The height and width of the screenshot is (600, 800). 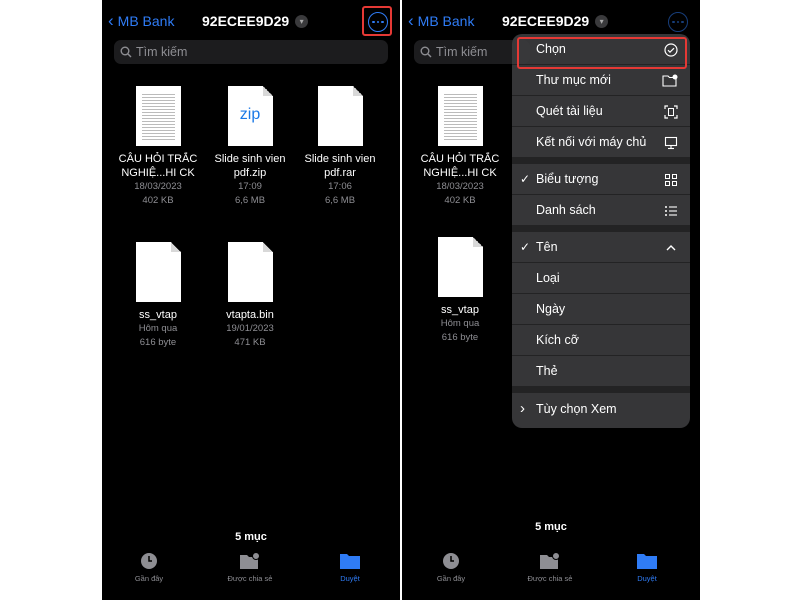 I want to click on search-icon, so click(x=126, y=52).